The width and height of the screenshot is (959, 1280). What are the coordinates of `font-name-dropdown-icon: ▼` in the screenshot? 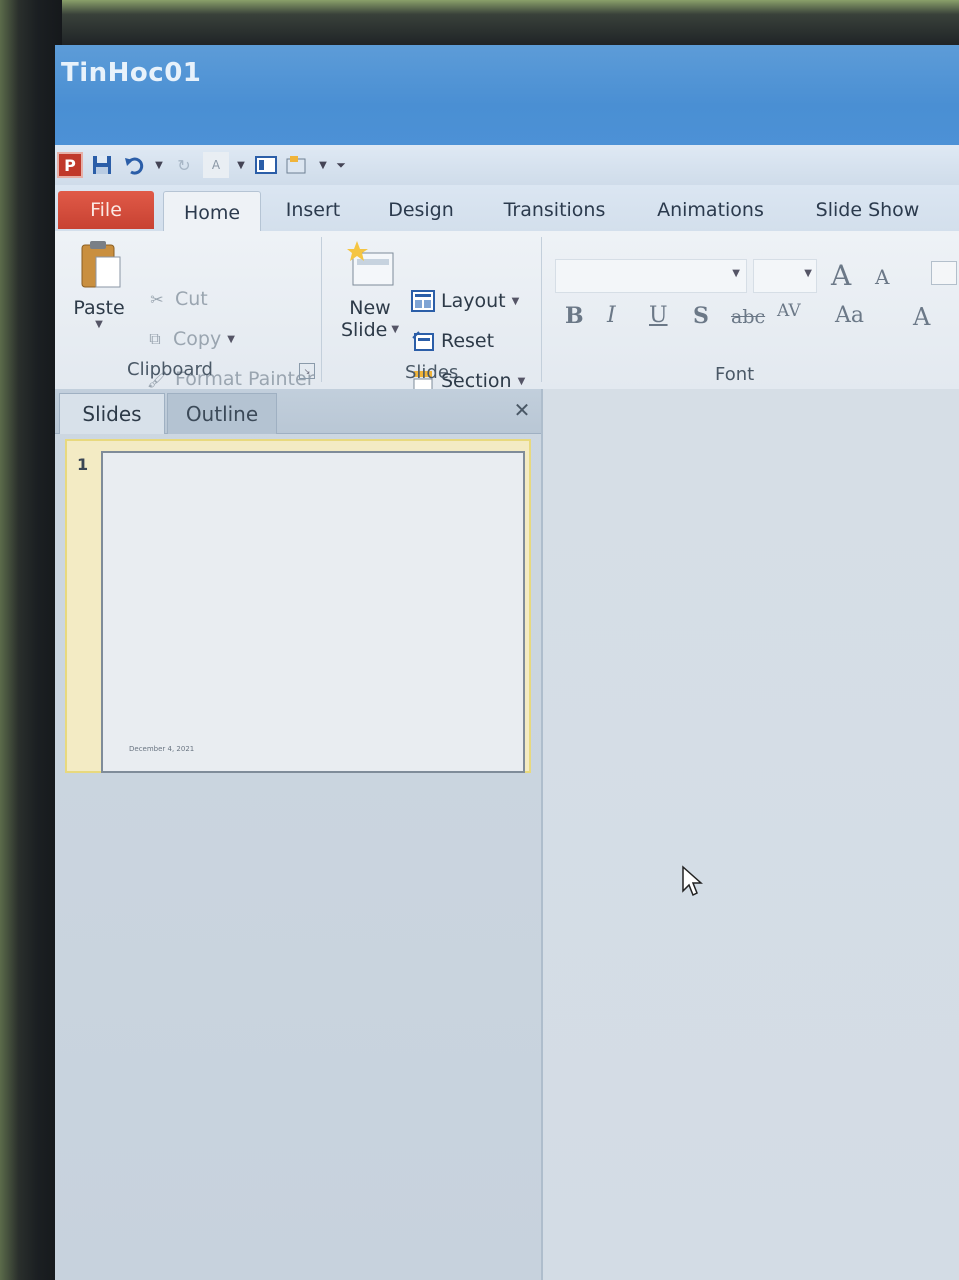 It's located at (736, 273).